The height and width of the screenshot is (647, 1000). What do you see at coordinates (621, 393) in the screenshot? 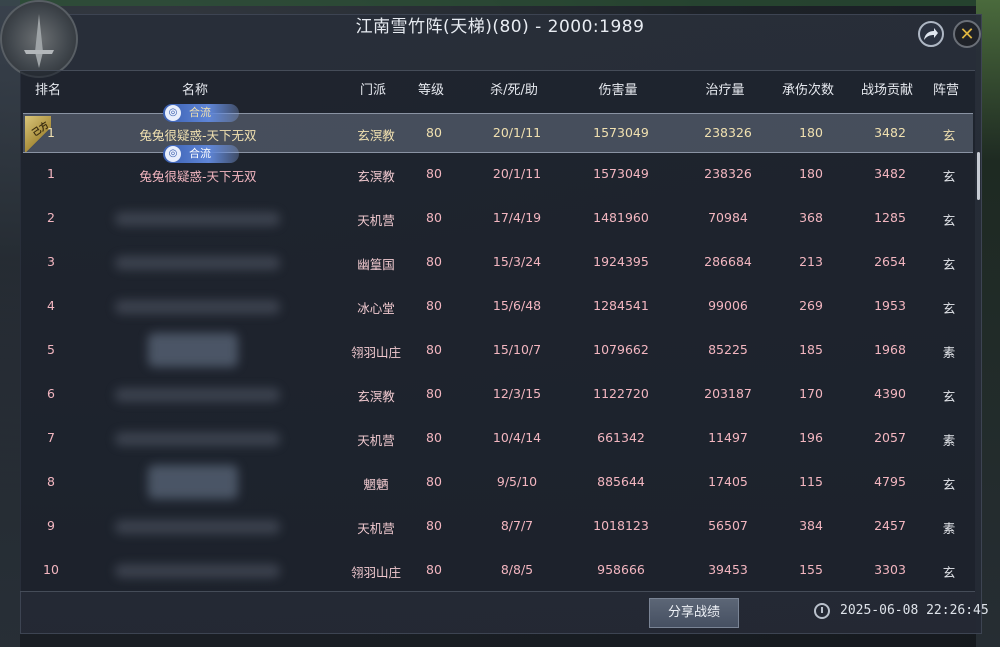
I see `cell-damage: 1122720` at bounding box center [621, 393].